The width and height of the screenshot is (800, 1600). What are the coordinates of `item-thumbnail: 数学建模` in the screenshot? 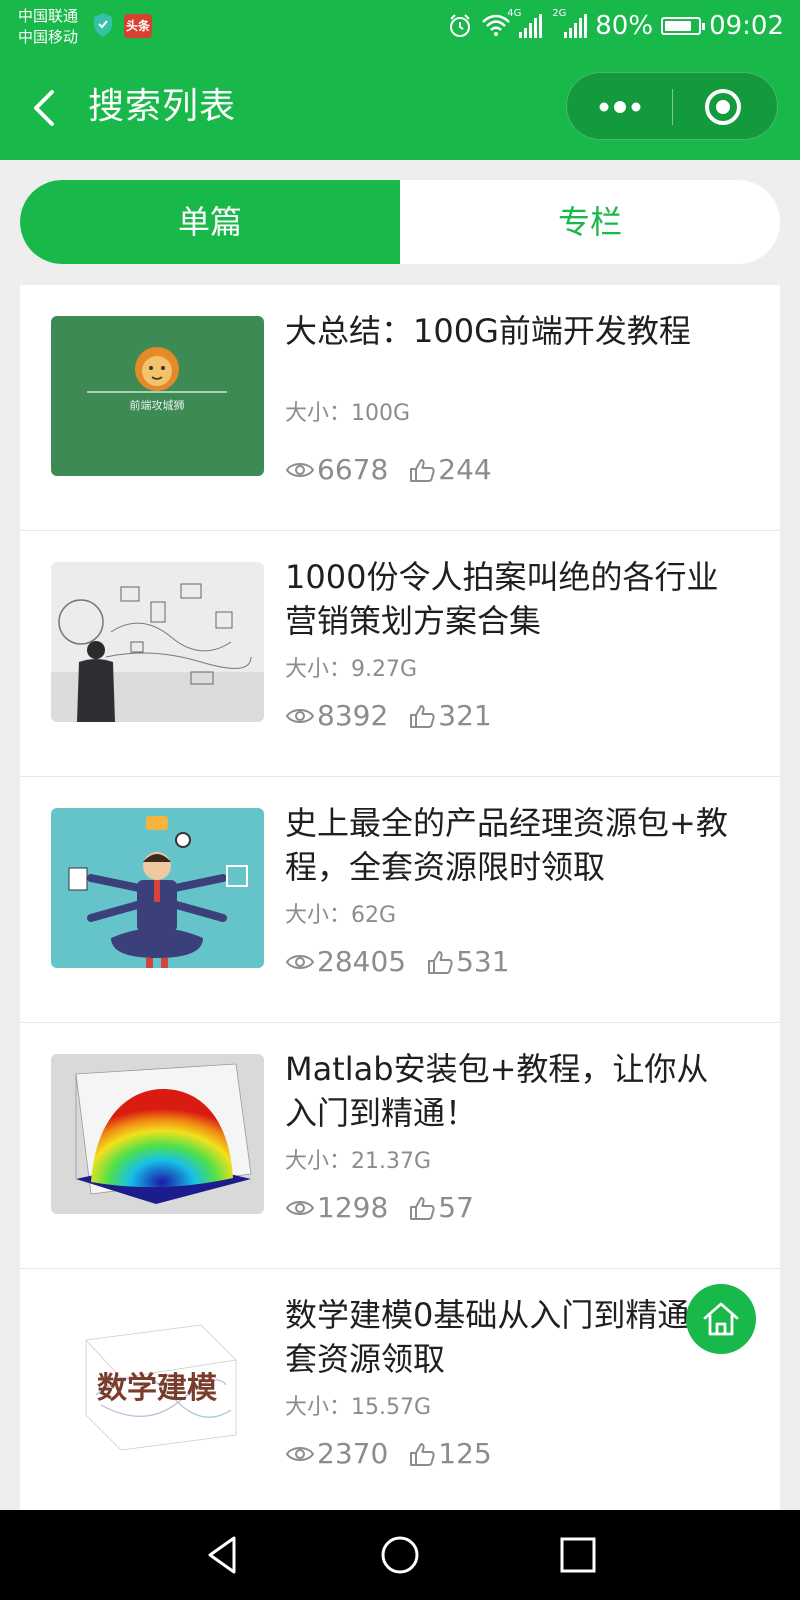 It's located at (157, 1380).